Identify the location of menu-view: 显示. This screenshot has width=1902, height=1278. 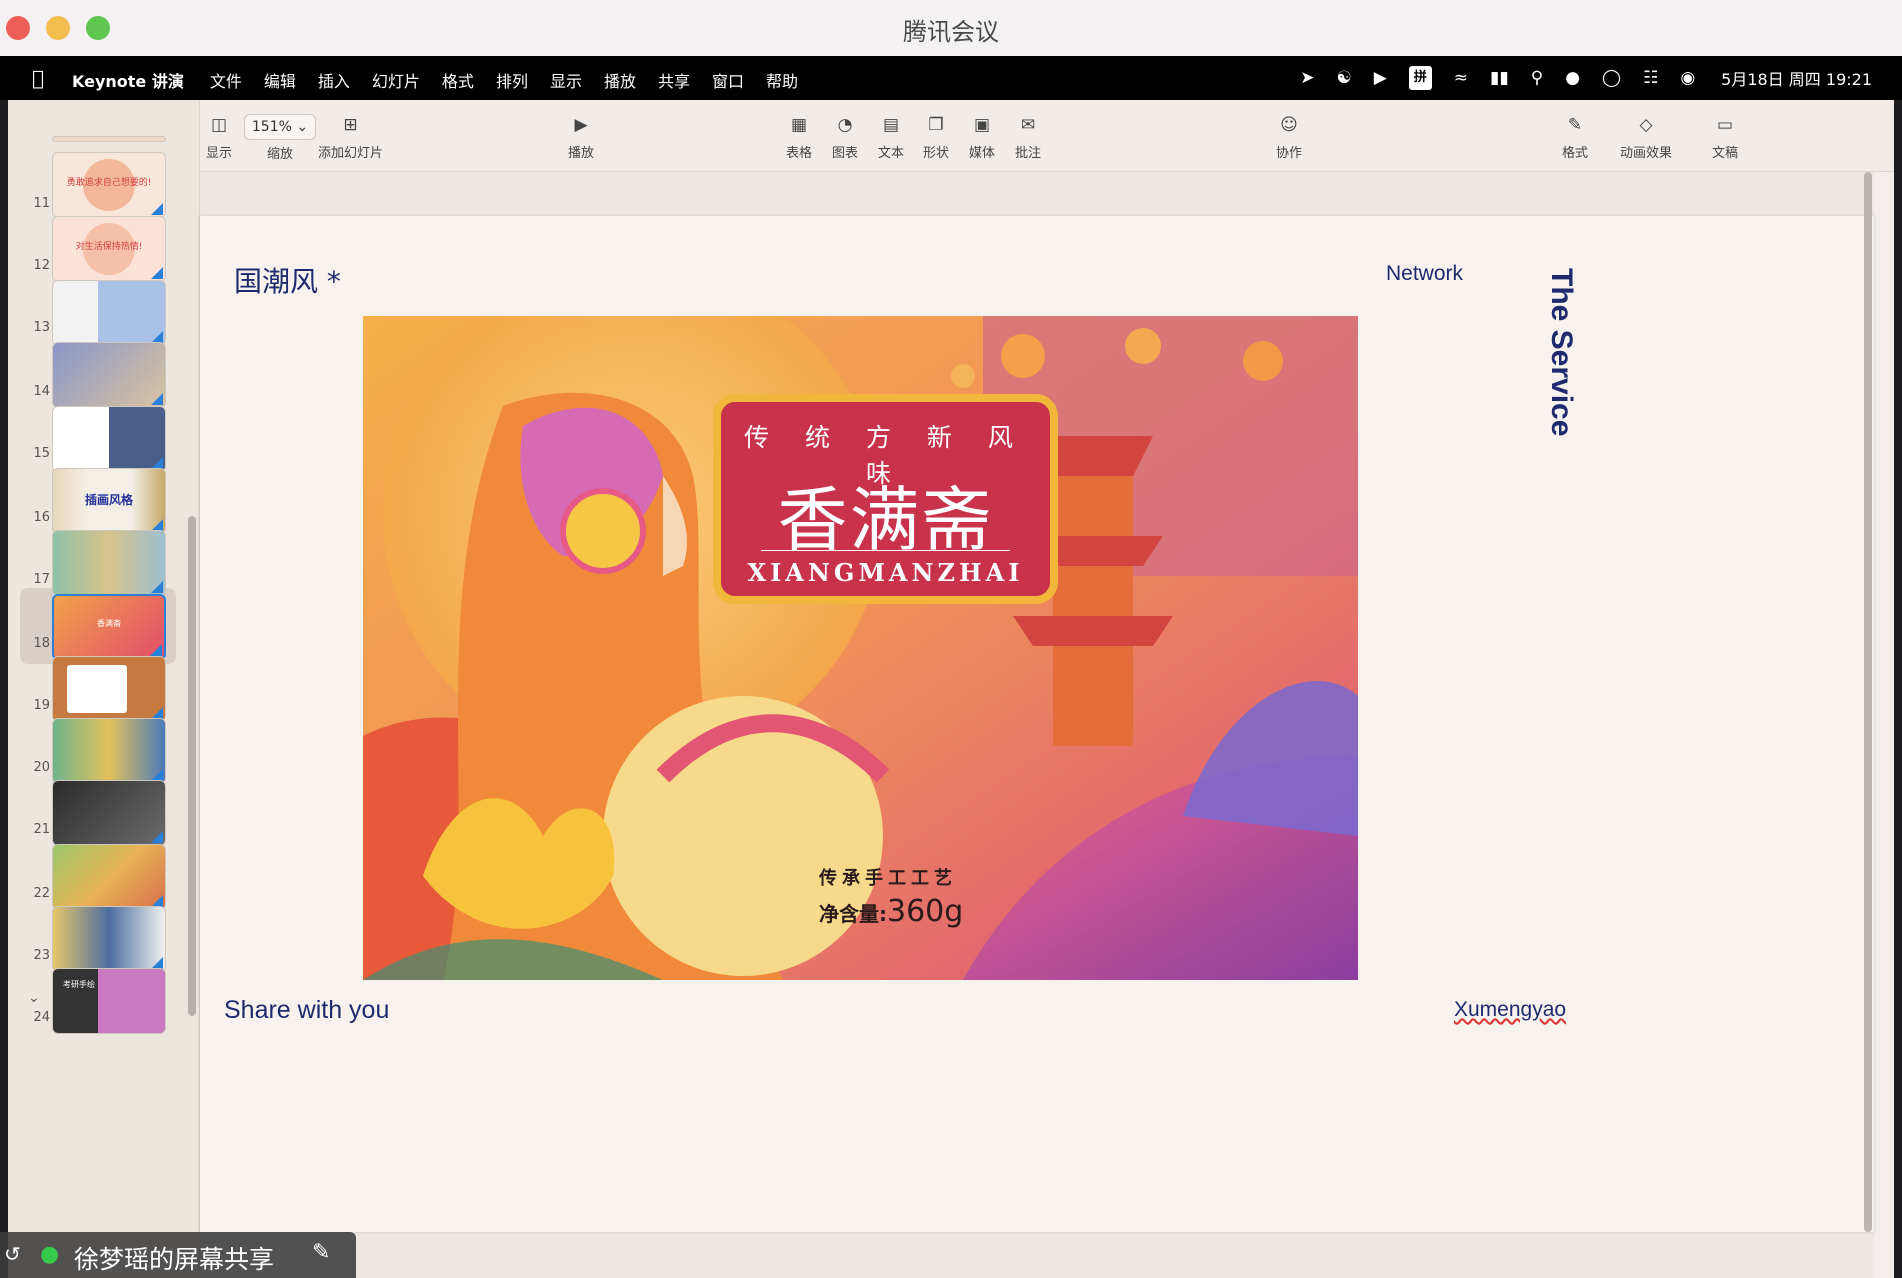
(566, 80).